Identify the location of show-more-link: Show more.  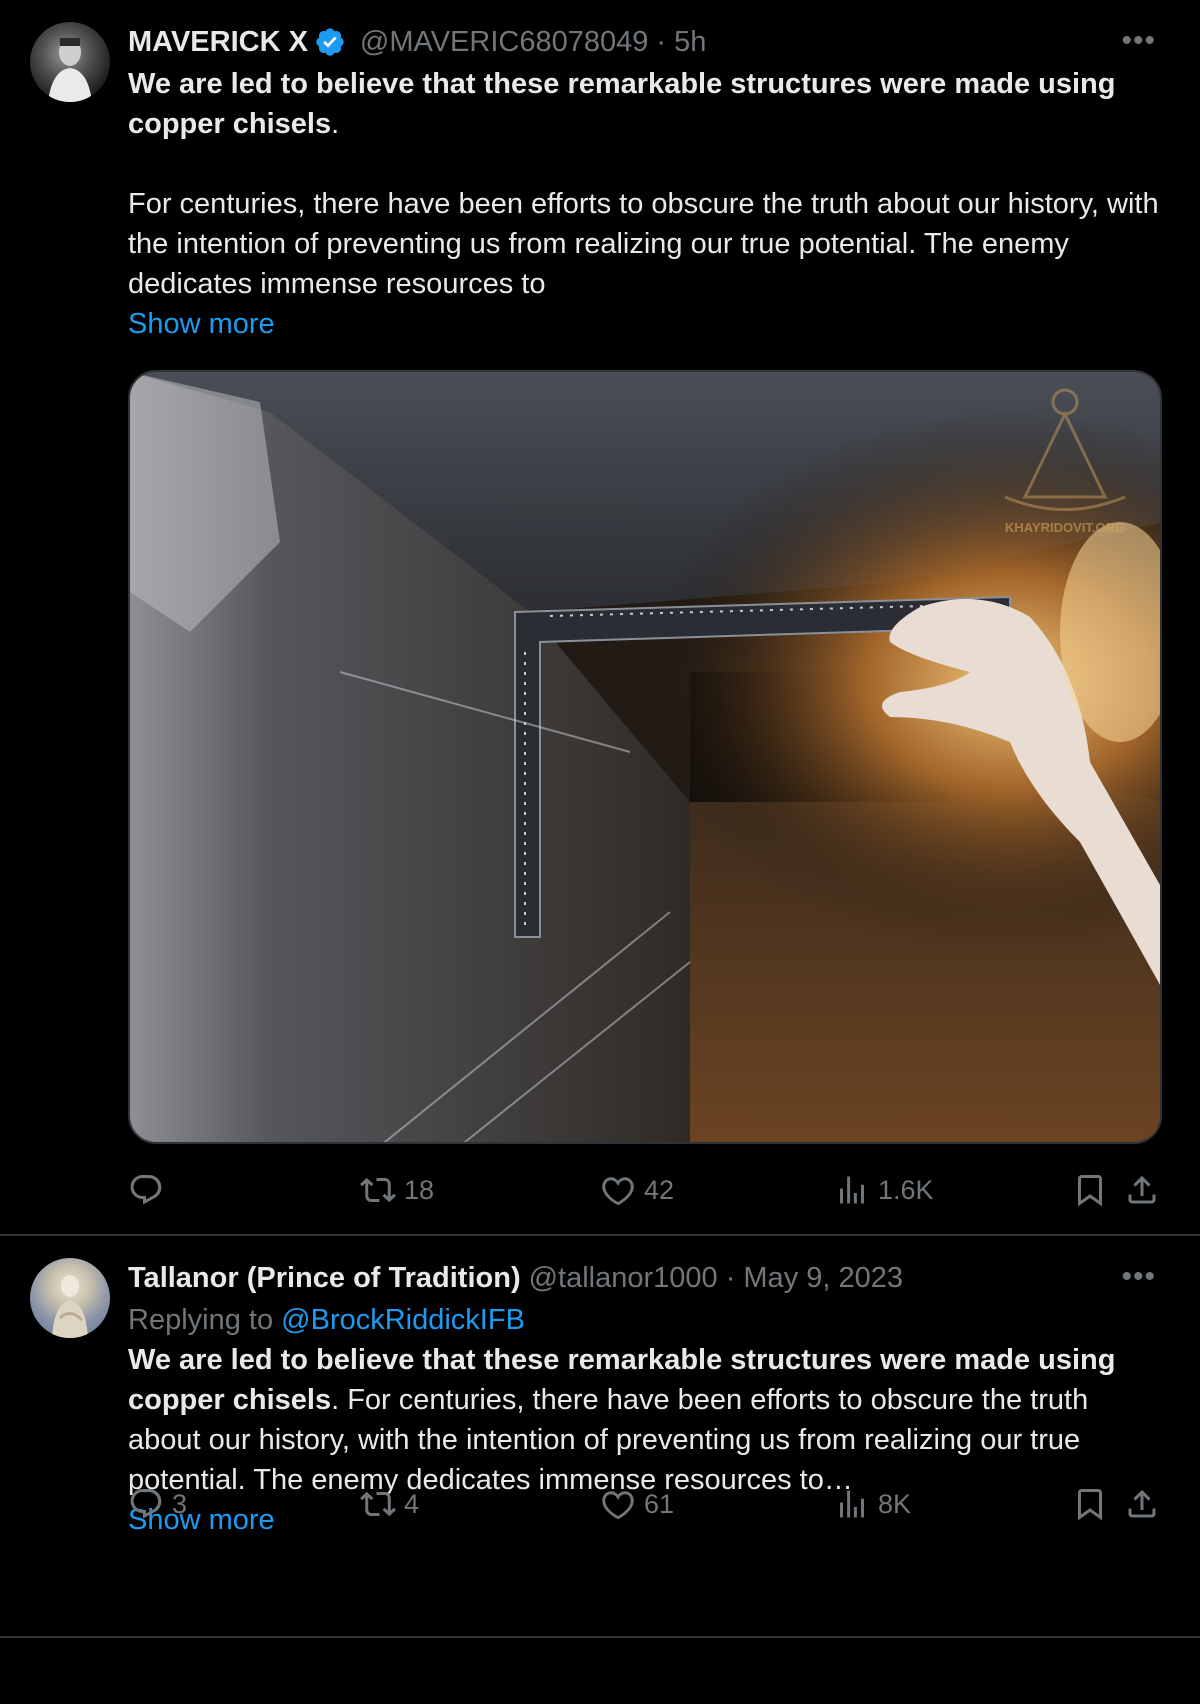
(645, 324).